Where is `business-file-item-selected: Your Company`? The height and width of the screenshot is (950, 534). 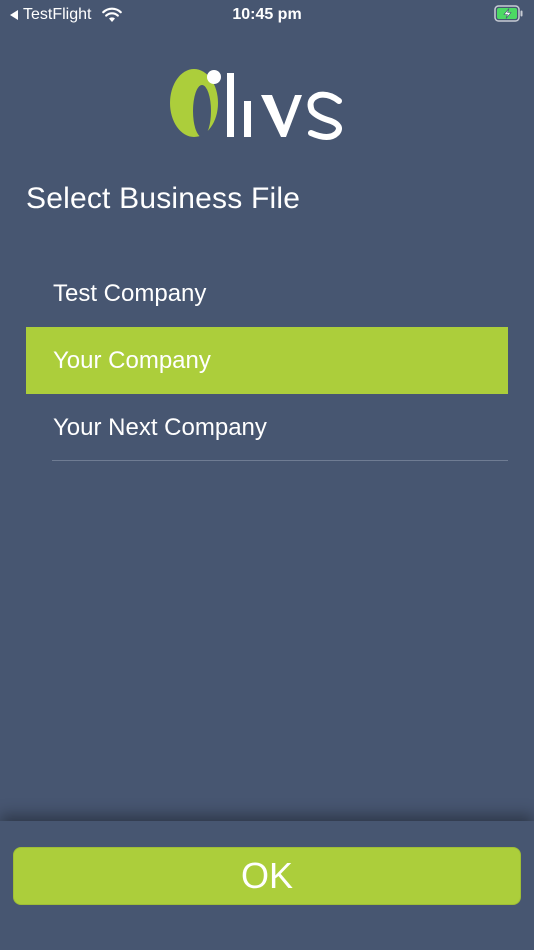 business-file-item-selected: Your Company is located at coordinates (267, 360).